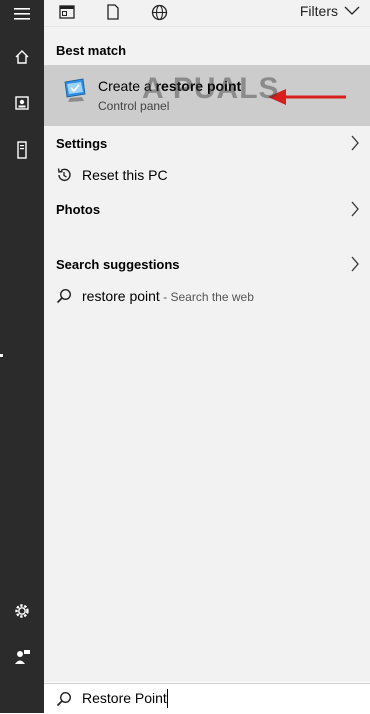  I want to click on start-rail, so click(22, 356).